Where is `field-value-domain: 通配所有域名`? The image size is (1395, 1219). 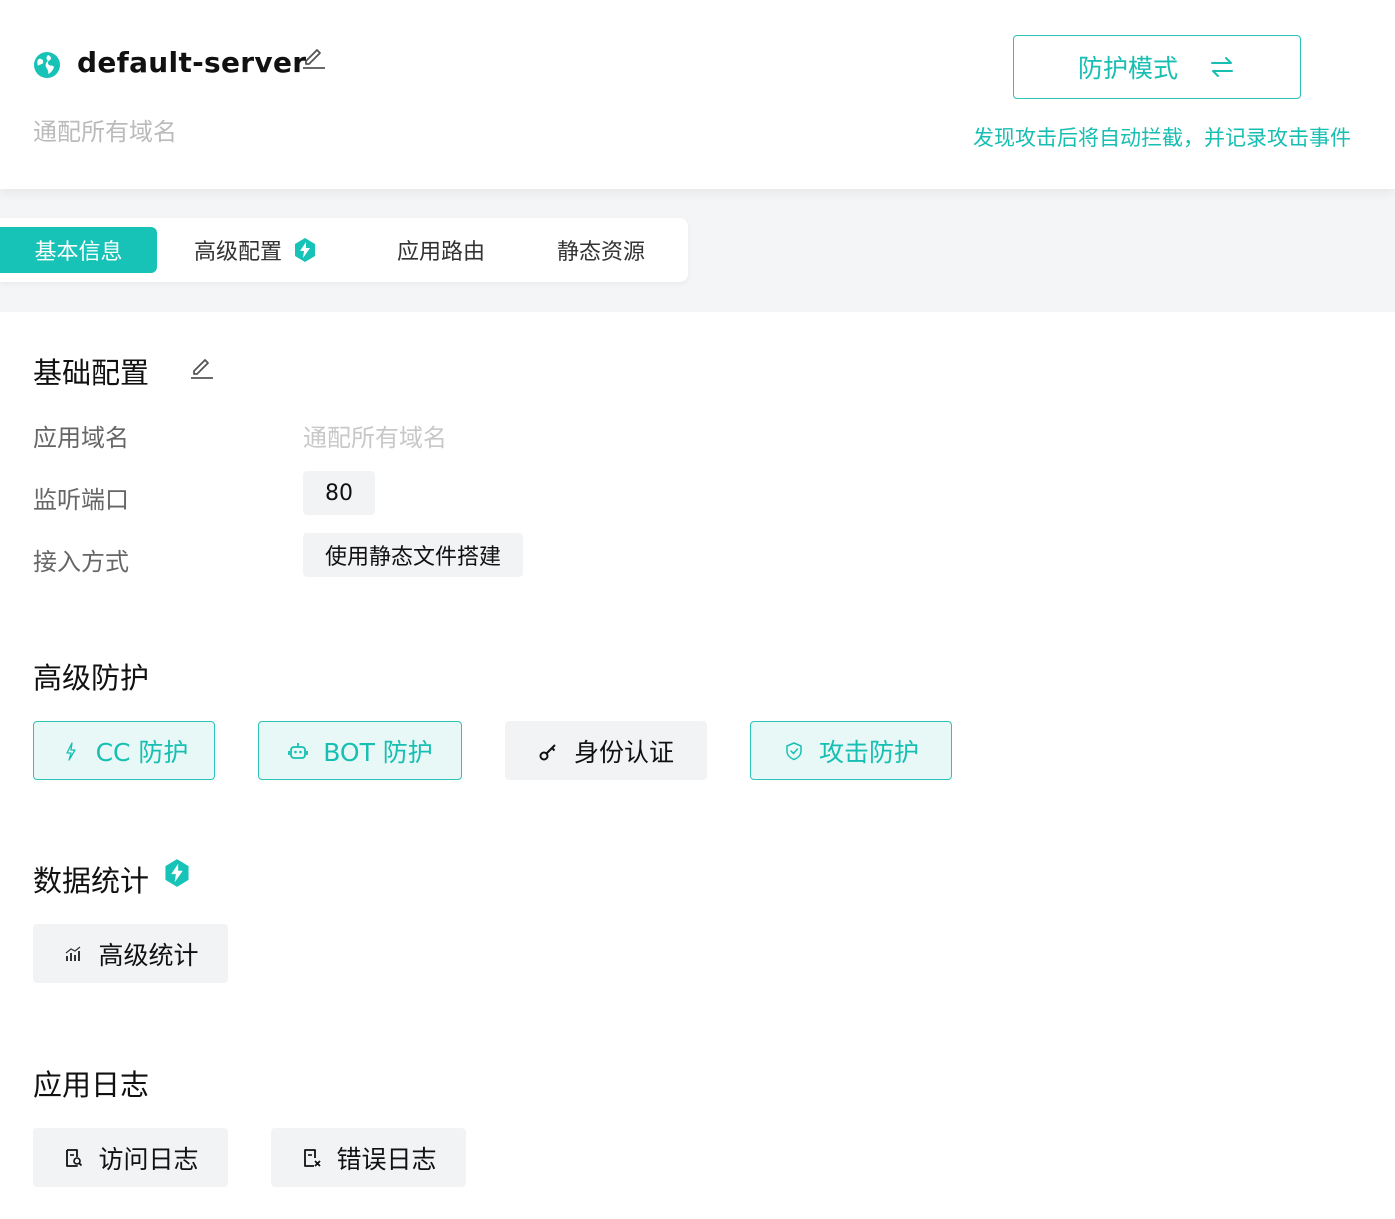
field-value-domain: 通配所有域名 is located at coordinates (375, 438).